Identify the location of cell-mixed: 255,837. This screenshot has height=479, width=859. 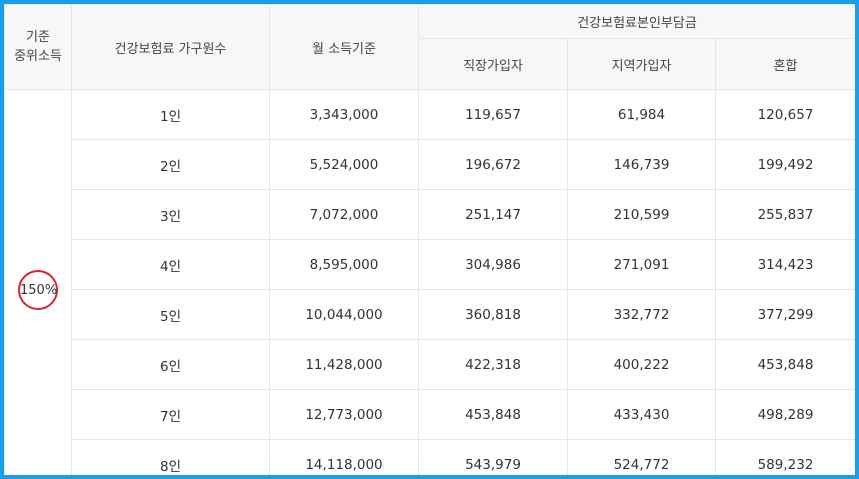
(785, 214).